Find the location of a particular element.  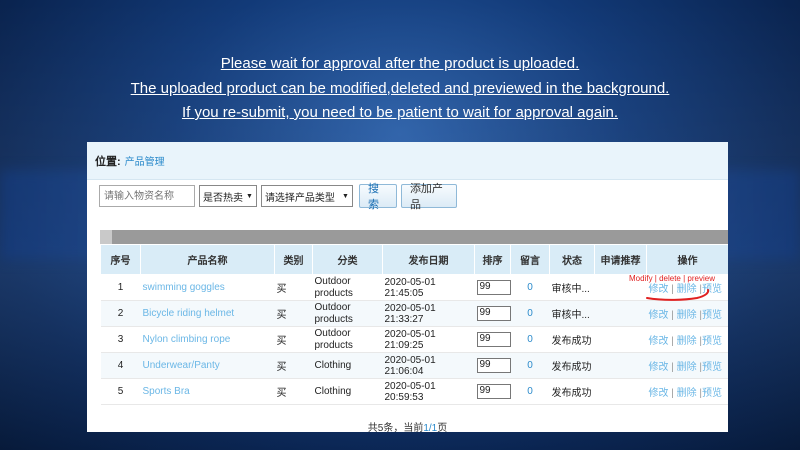

product-name-link: Nylon climbing rope is located at coordinates (207, 339).